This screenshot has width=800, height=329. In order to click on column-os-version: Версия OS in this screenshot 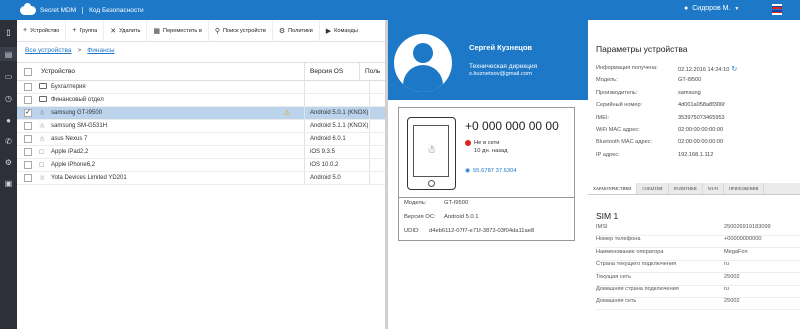, I will do `click(331, 71)`.